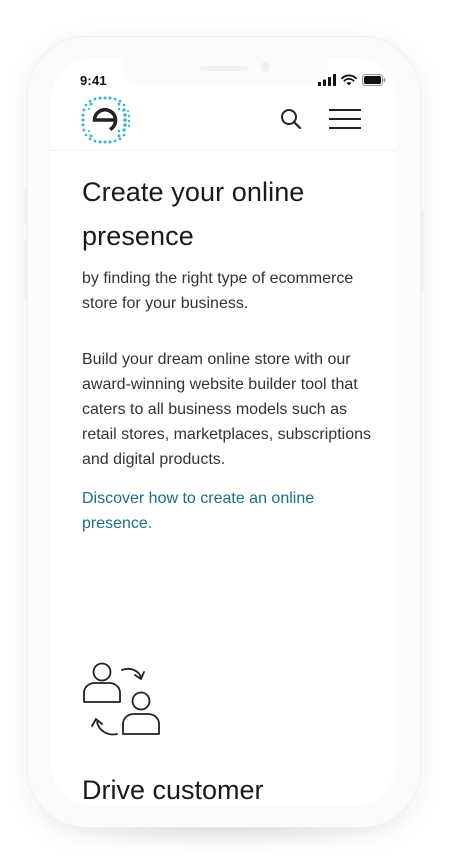  I want to click on cellular-signal-icon, so click(327, 80).